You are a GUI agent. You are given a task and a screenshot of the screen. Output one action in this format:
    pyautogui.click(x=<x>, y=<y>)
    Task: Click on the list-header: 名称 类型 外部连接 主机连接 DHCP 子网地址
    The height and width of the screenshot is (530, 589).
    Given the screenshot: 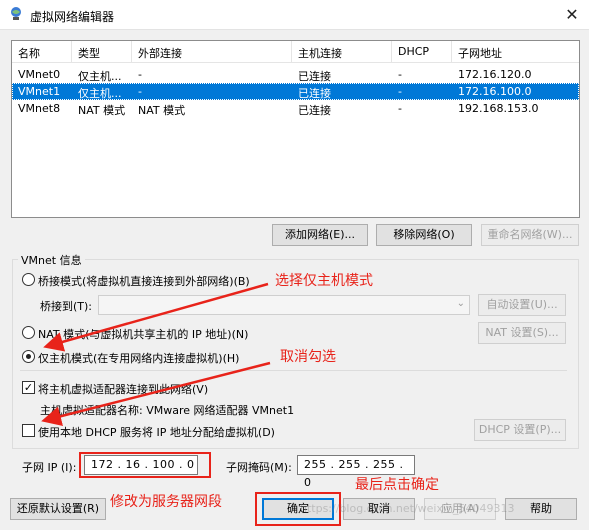 What is the action you would take?
    pyautogui.click(x=295, y=52)
    